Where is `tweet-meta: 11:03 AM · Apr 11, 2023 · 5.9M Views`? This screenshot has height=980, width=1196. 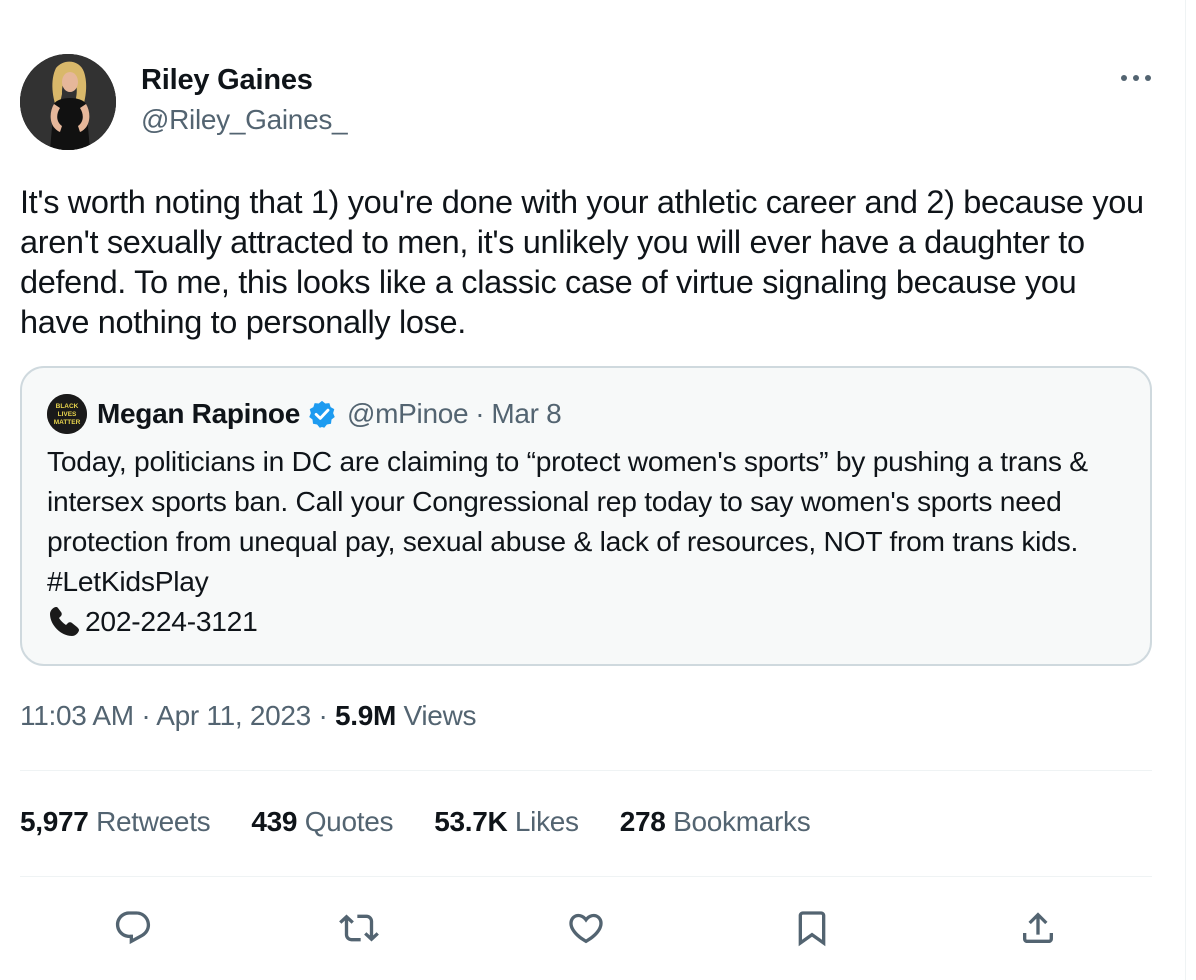
tweet-meta: 11:03 AM · Apr 11, 2023 · 5.9M Views is located at coordinates (248, 716).